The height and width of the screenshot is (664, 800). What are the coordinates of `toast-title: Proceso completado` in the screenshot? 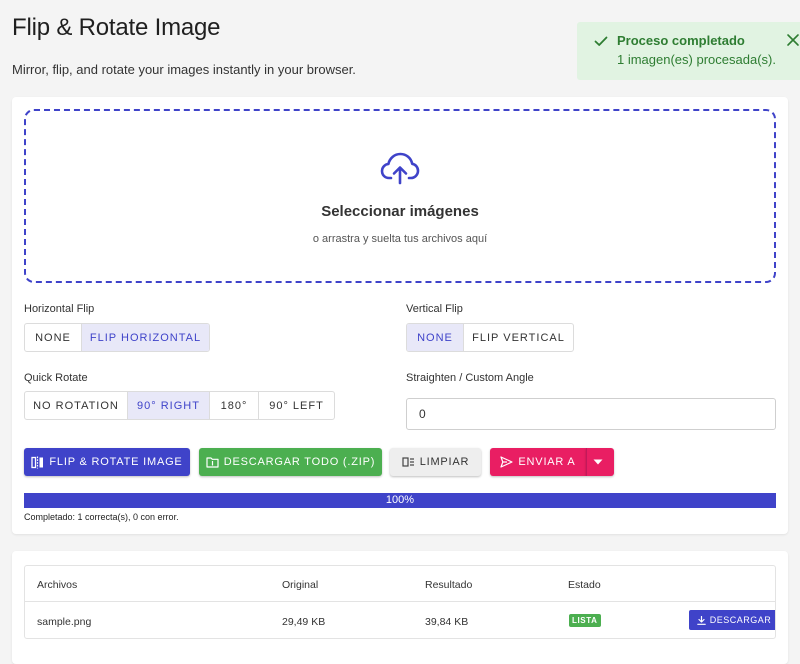 It's located at (681, 40).